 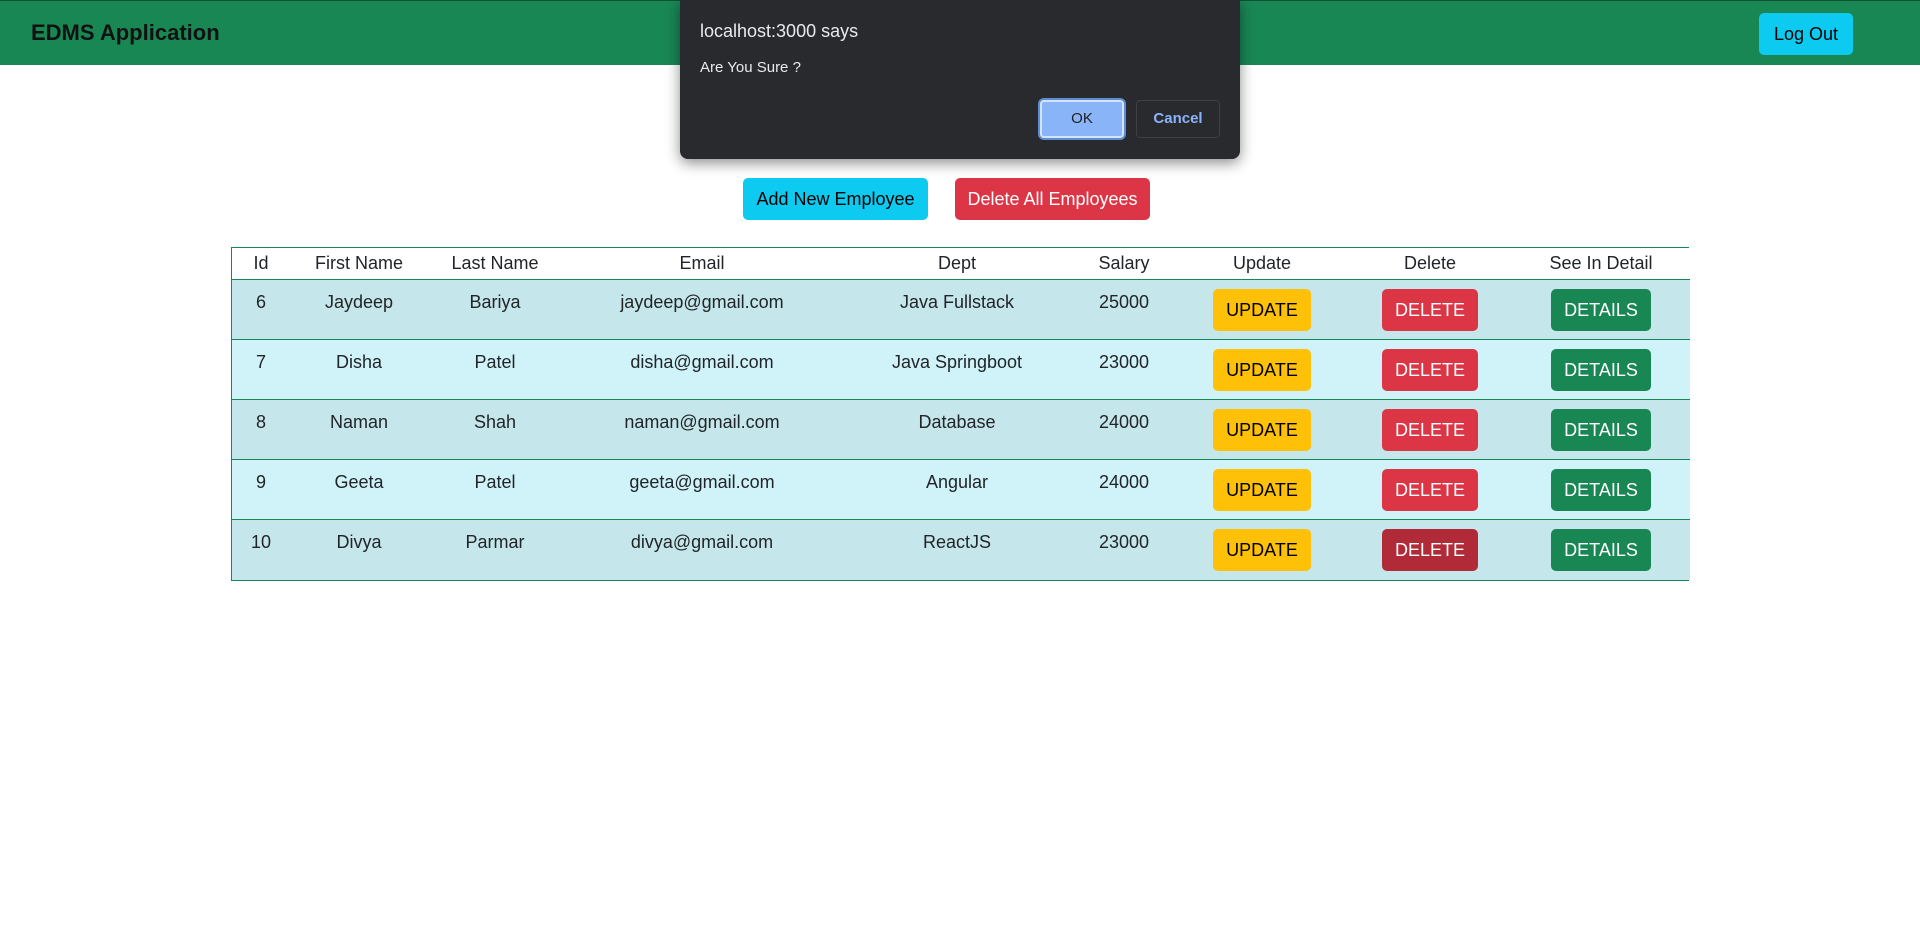 What do you see at coordinates (1052, 199) in the screenshot?
I see `delete-all-employees-button: Delete All Employees` at bounding box center [1052, 199].